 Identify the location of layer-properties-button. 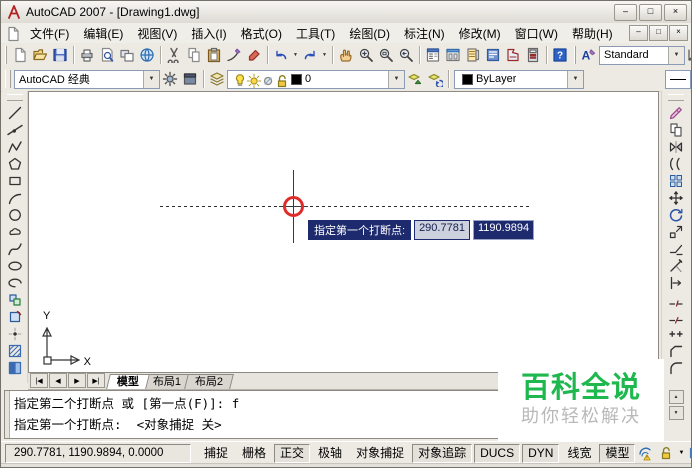
(217, 79).